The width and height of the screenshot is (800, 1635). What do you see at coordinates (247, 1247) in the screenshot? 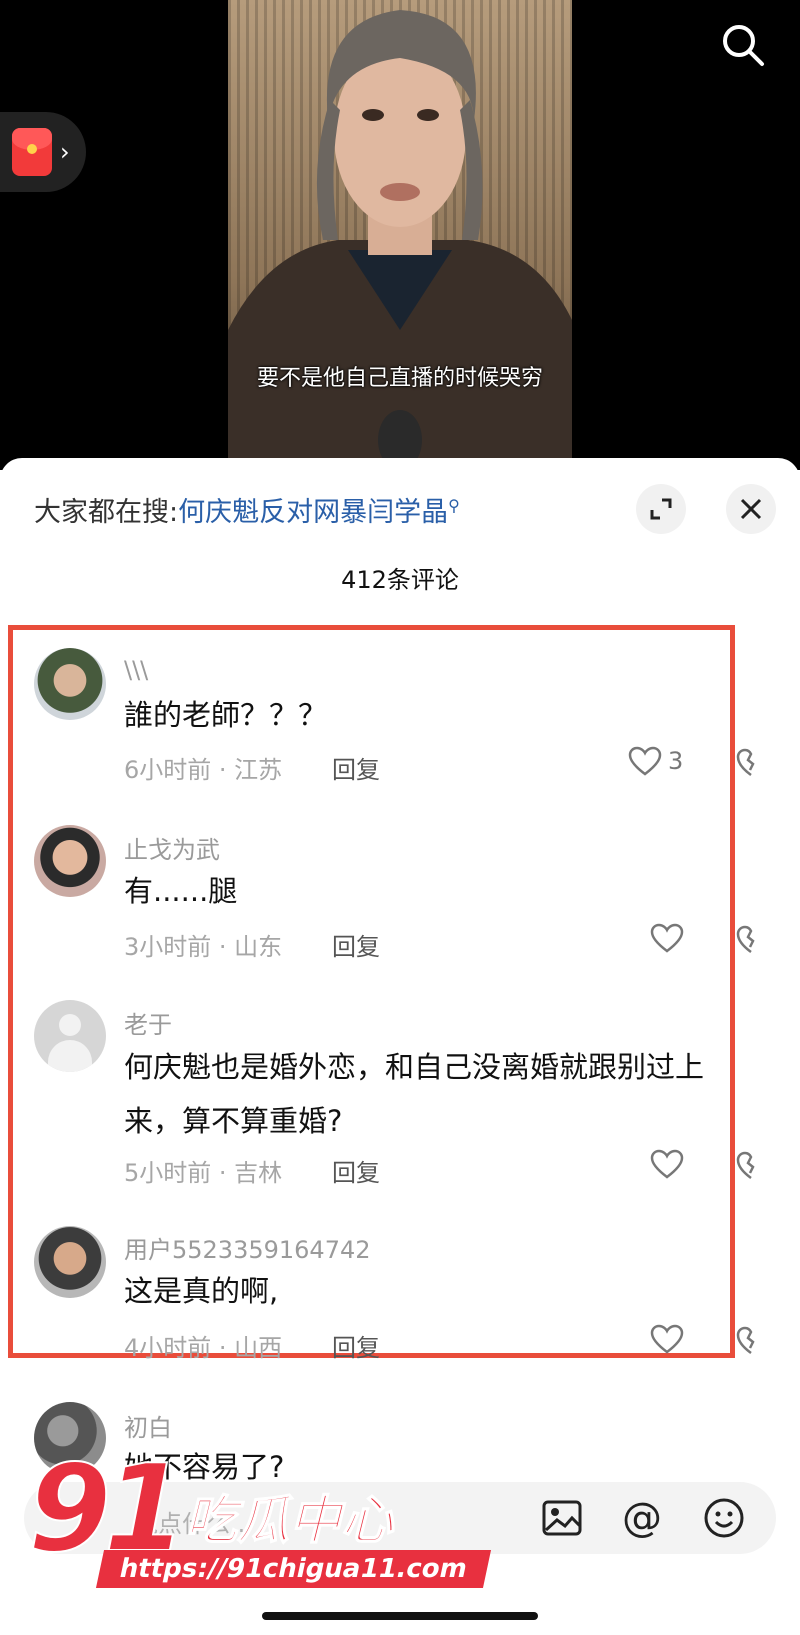
I see `comment-username: 用户5523359164742` at bounding box center [247, 1247].